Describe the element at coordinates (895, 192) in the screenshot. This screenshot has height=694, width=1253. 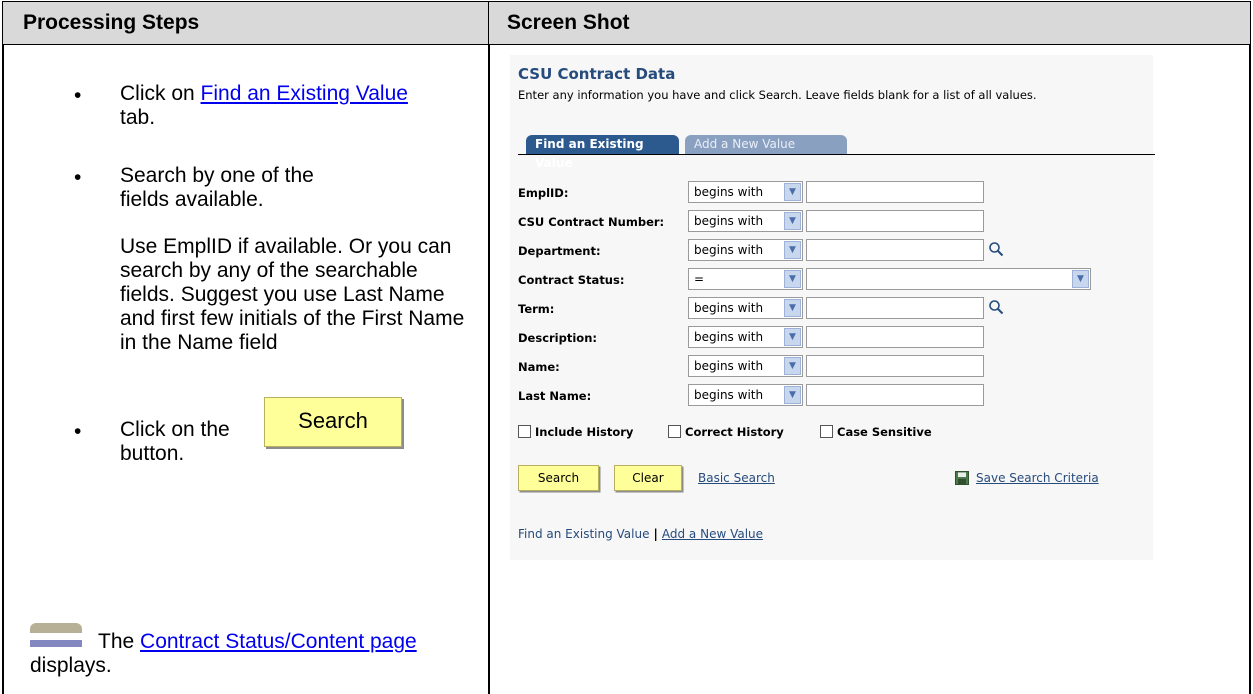
I see `emplid-input` at that location.